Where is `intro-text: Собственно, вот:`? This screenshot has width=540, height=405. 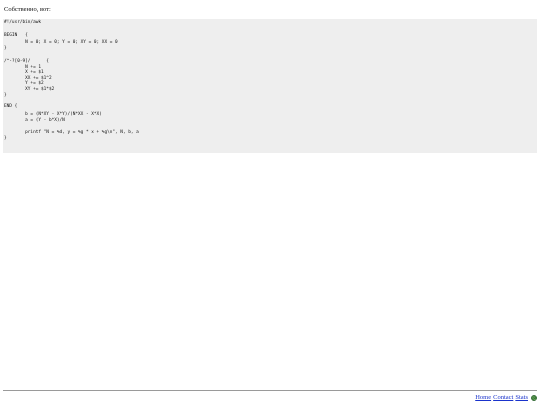
intro-text: Собственно, вот: is located at coordinates (27, 9).